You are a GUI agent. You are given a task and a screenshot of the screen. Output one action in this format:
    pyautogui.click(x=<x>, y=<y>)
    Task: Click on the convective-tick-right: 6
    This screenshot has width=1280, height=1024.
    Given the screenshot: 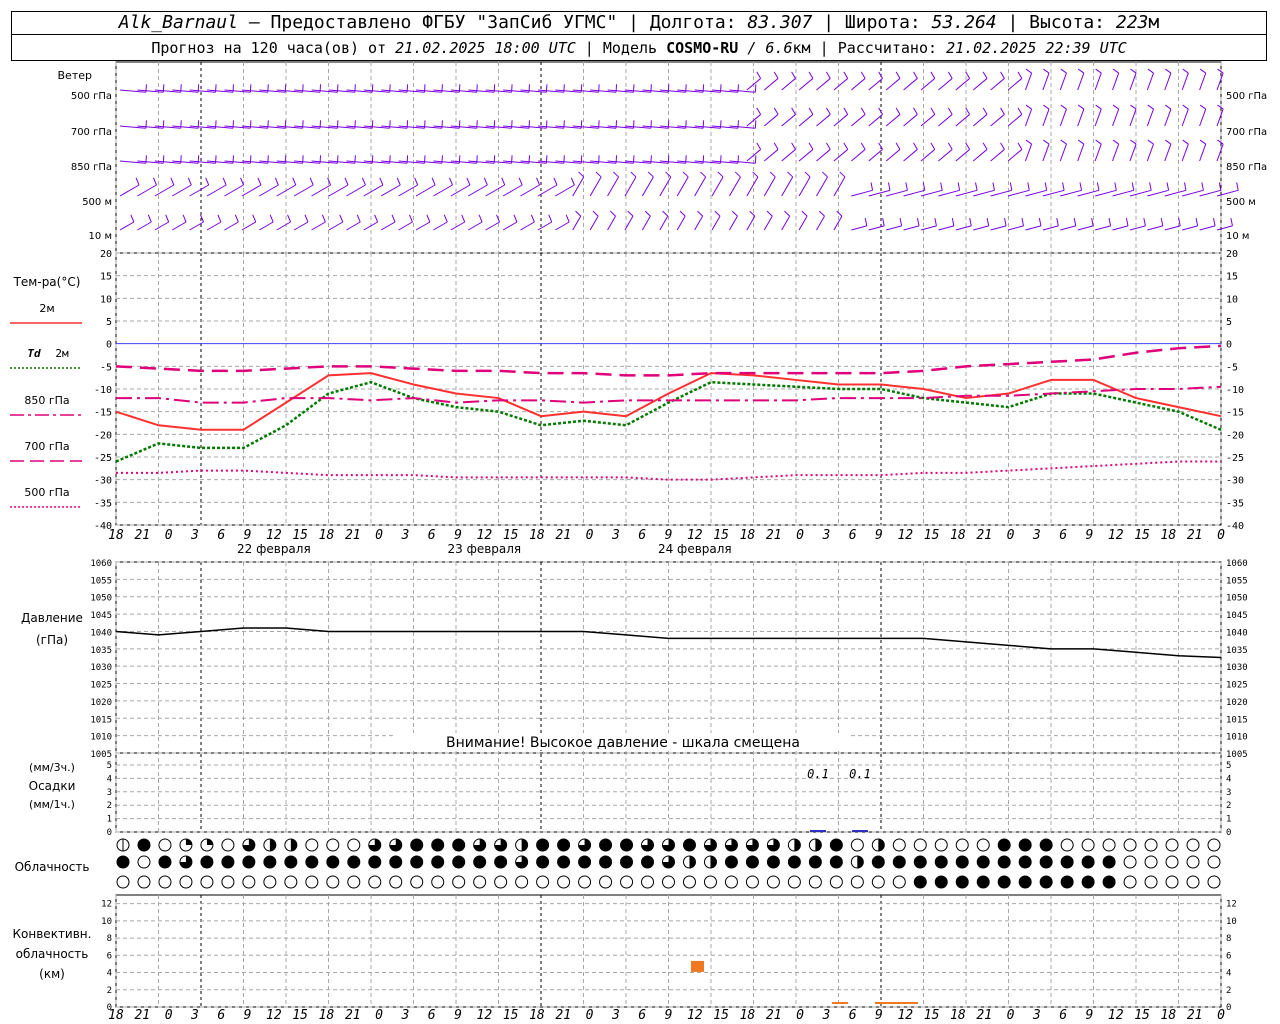 What is the action you would take?
    pyautogui.click(x=1228, y=956)
    